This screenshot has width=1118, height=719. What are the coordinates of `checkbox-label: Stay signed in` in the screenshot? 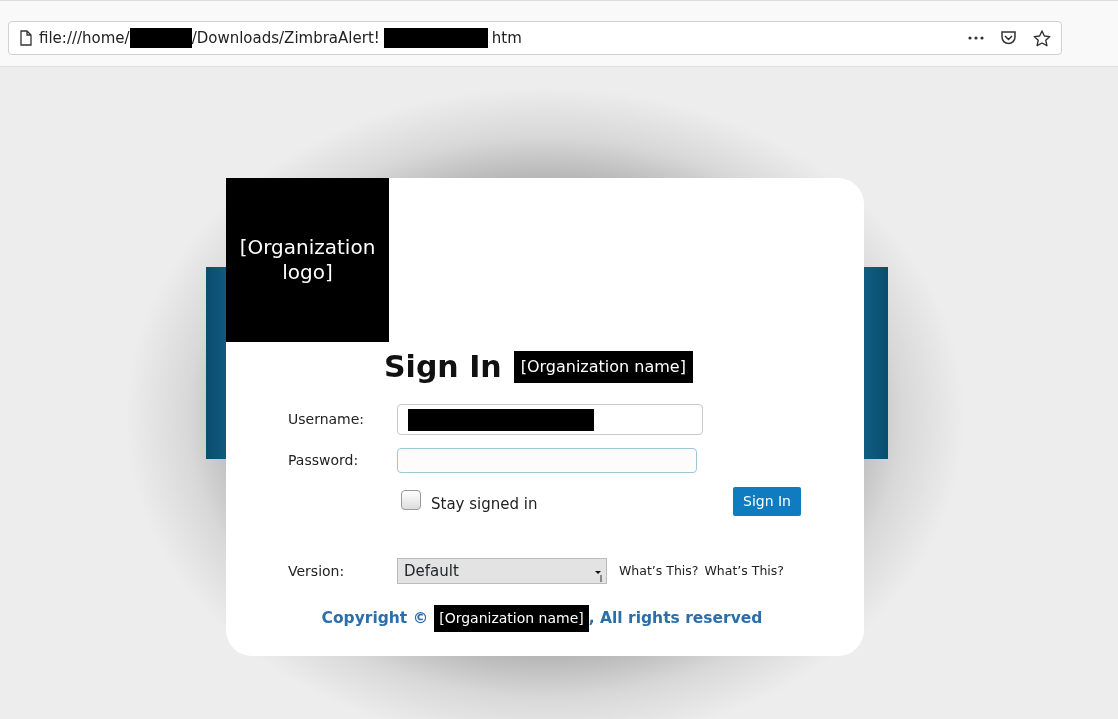 It's located at (484, 504).